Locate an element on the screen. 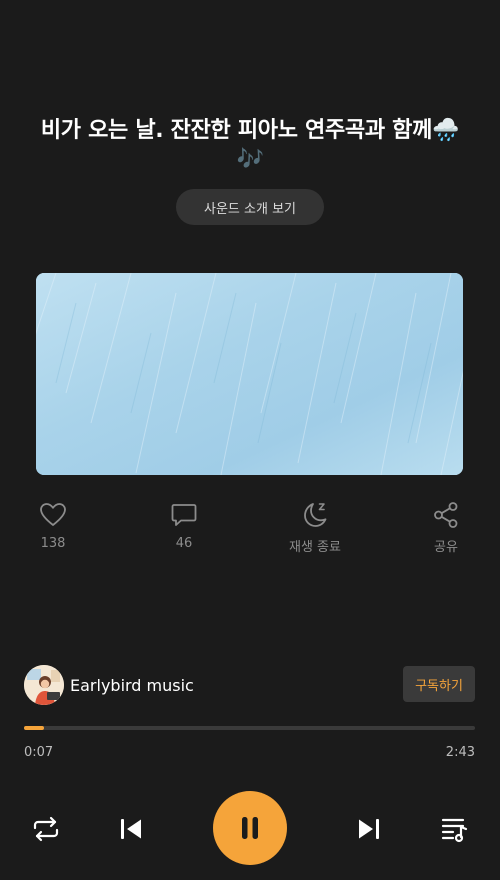  comment-button: 46 is located at coordinates (184, 525).